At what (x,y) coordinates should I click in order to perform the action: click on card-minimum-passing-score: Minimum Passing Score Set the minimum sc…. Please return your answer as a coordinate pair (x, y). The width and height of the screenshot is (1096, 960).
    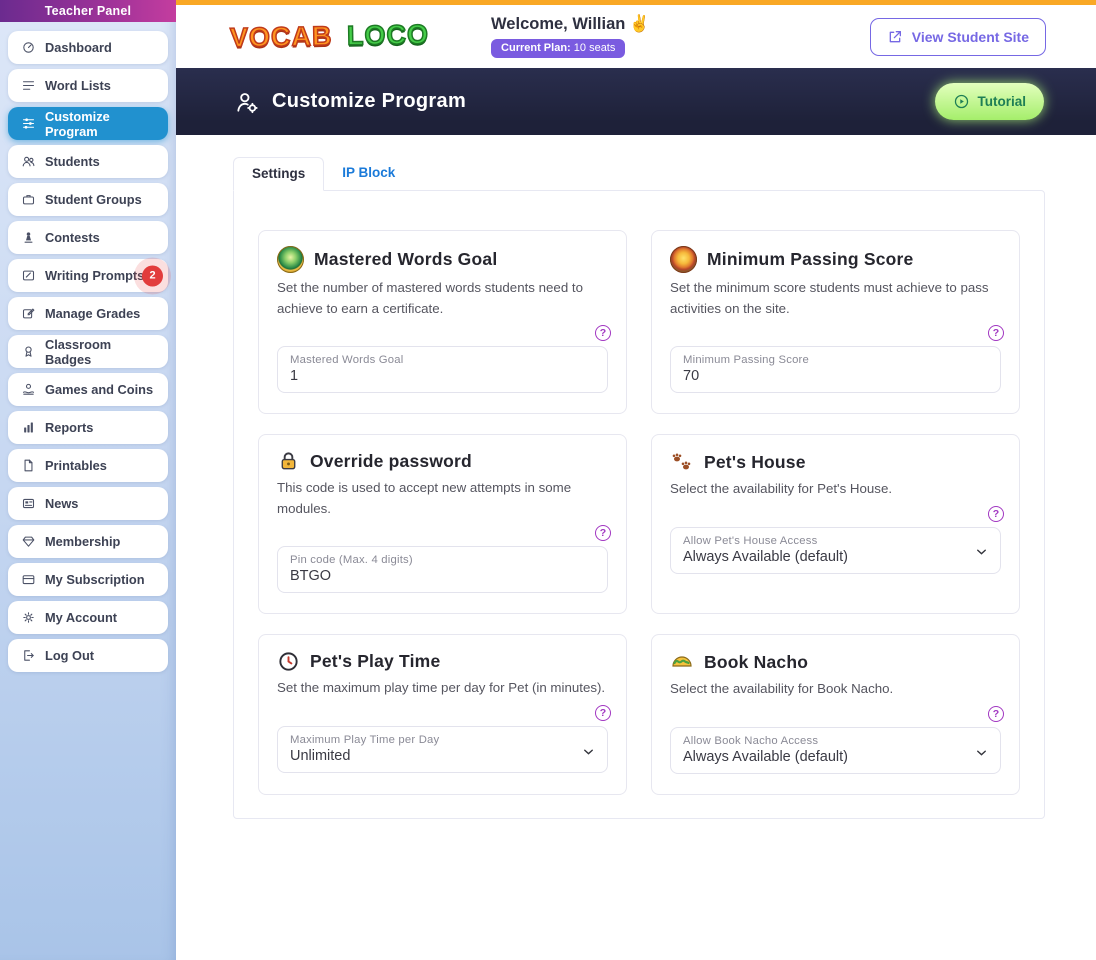
    Looking at the image, I should click on (835, 322).